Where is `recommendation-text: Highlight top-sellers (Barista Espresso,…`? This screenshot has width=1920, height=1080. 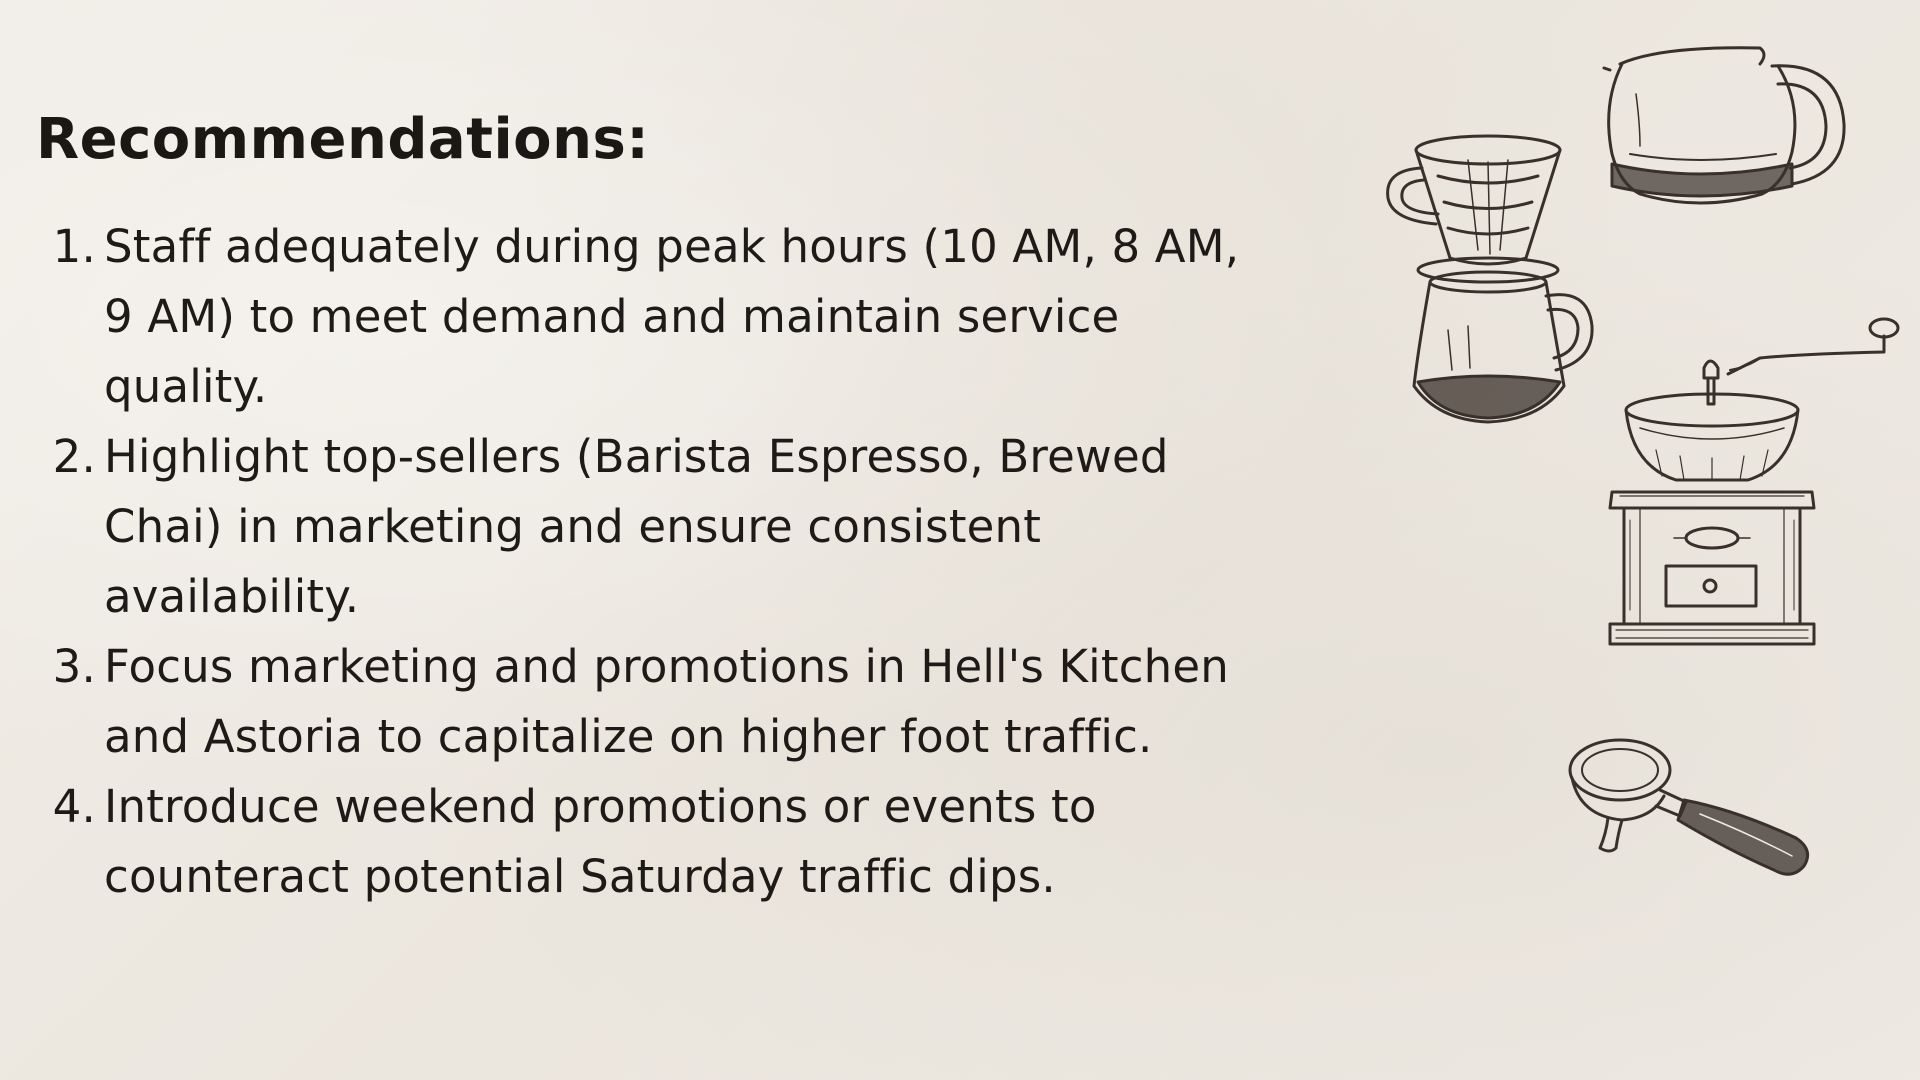
recommendation-text: Highlight top-sellers (Barista Espresso,… is located at coordinates (636, 526).